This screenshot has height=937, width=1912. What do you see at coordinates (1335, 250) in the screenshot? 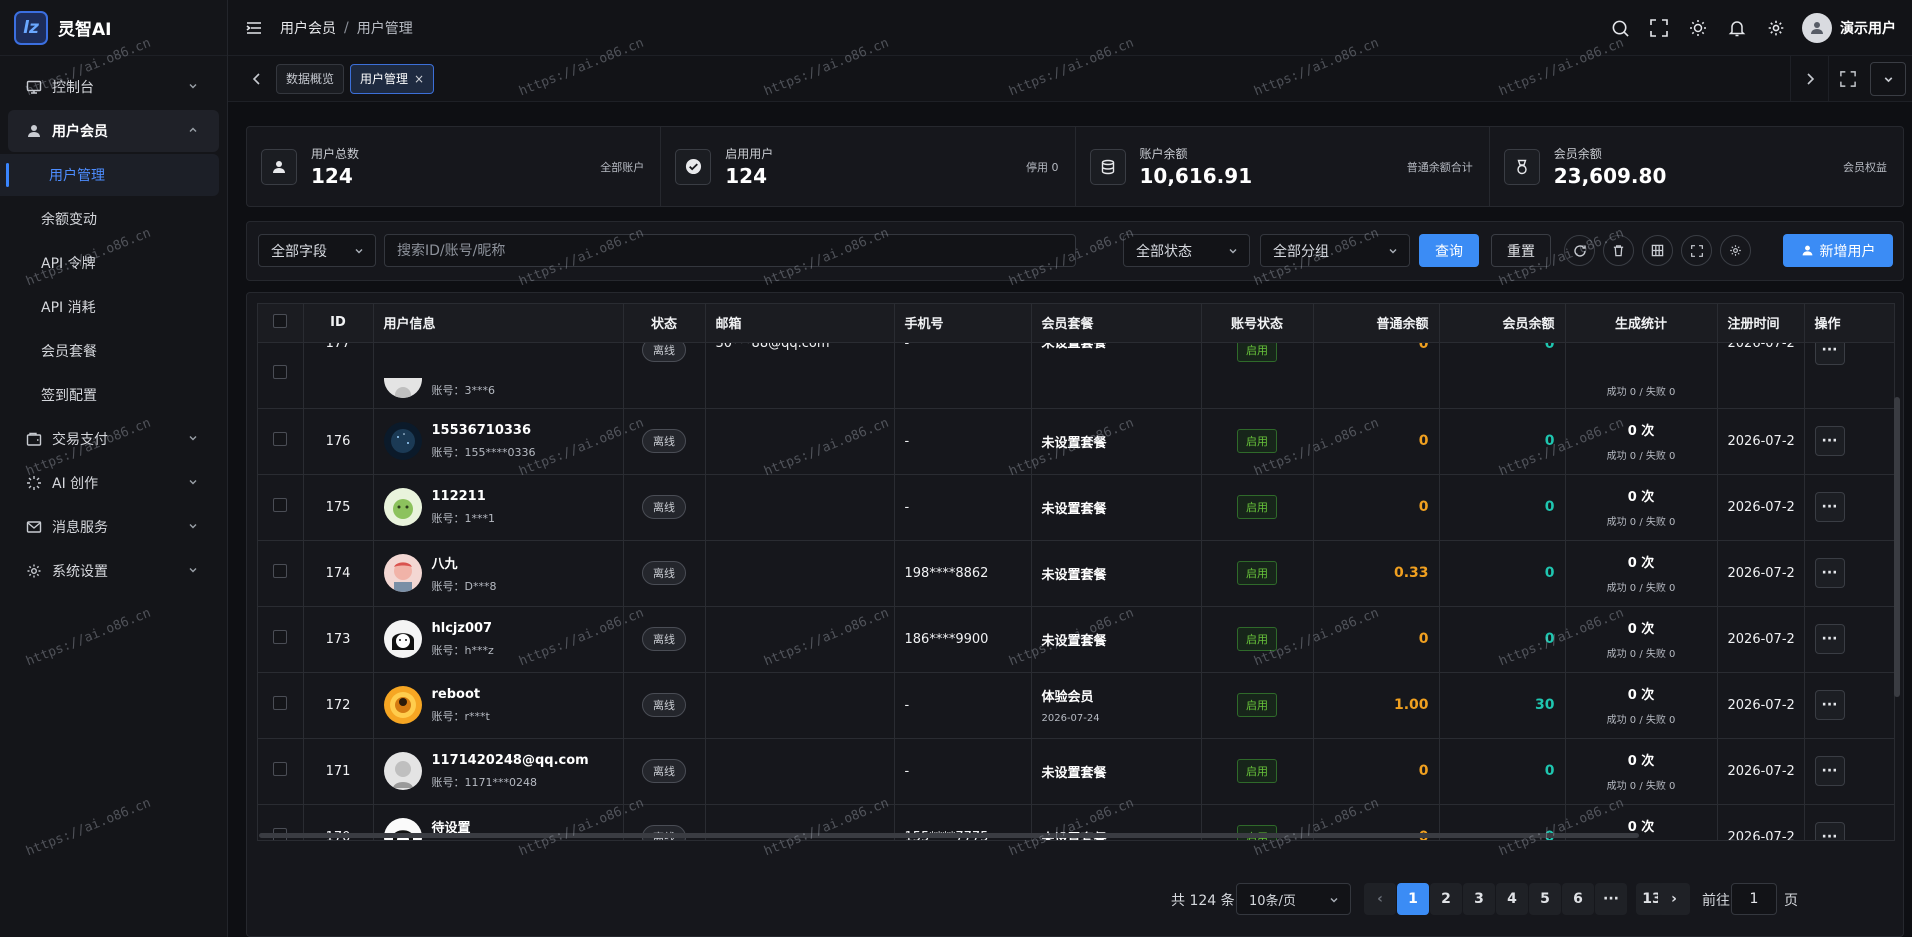
I see `group-select: 全部分组` at bounding box center [1335, 250].